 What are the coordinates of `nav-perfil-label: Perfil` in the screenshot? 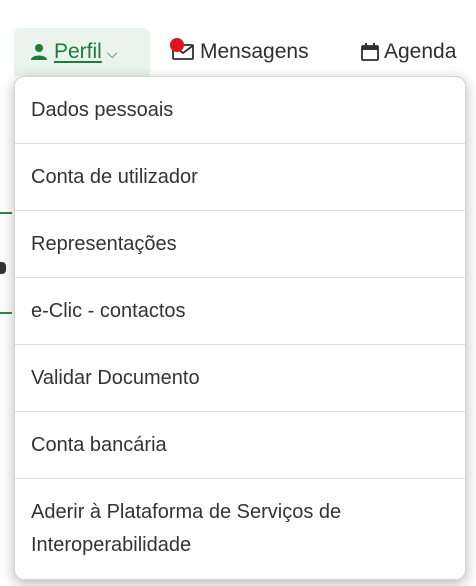 It's located at (78, 51).